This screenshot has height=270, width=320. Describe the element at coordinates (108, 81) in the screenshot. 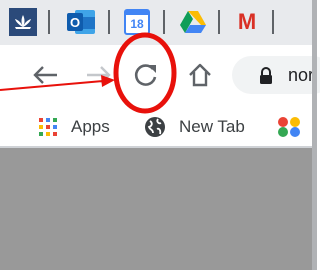

I see `annotation-arrowhead` at that location.